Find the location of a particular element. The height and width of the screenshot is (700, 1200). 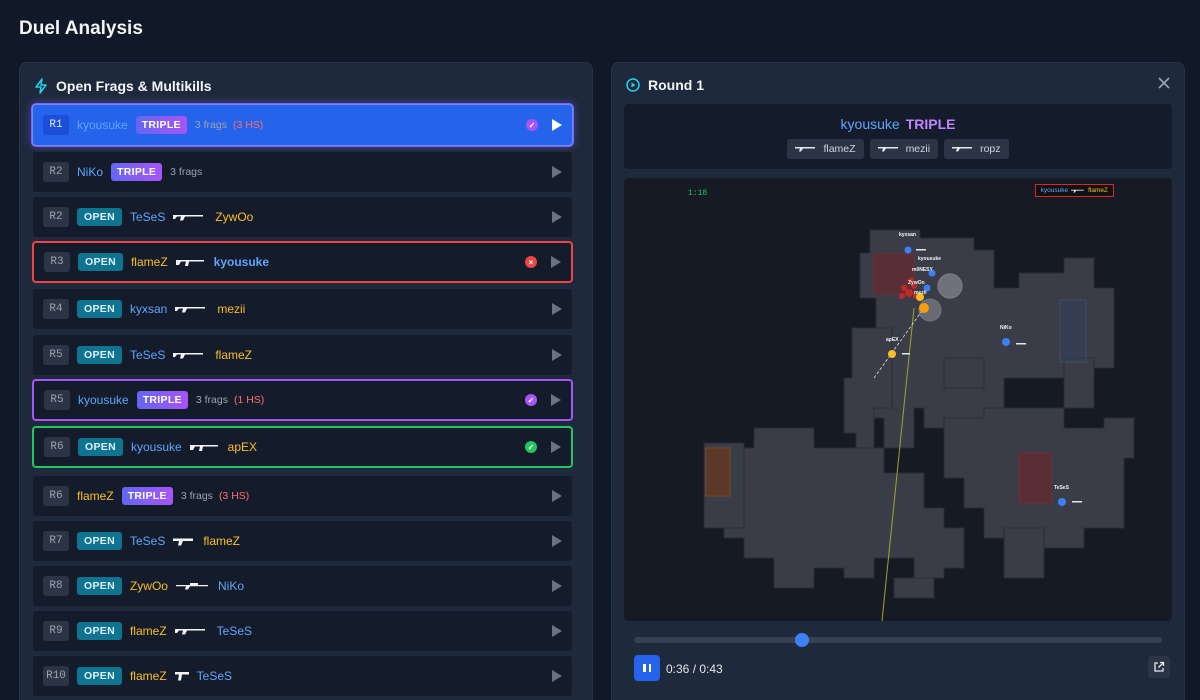

timeline-thumb is located at coordinates (801, 640).